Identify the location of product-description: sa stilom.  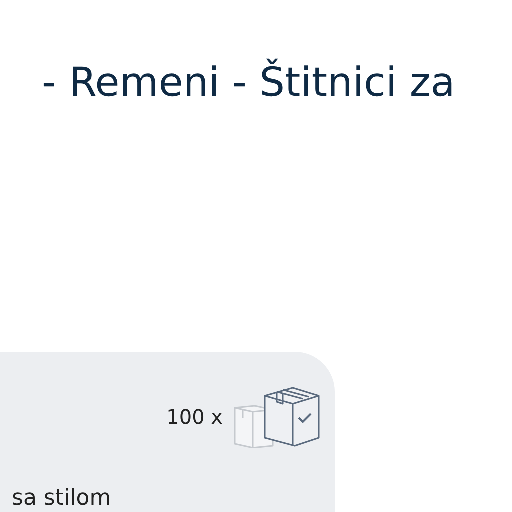
(62, 499).